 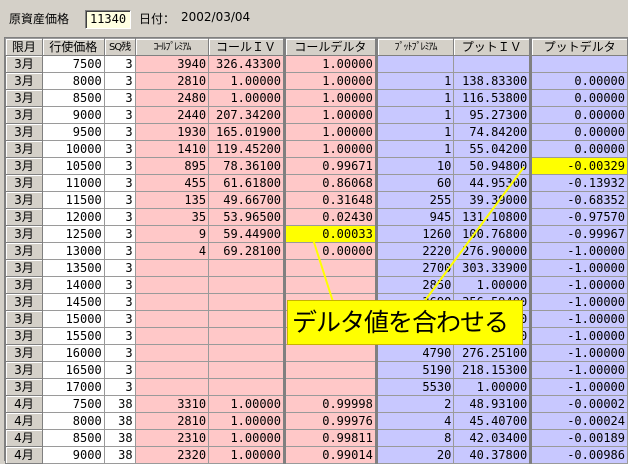 I want to click on leader-line-call, so click(x=323, y=272).